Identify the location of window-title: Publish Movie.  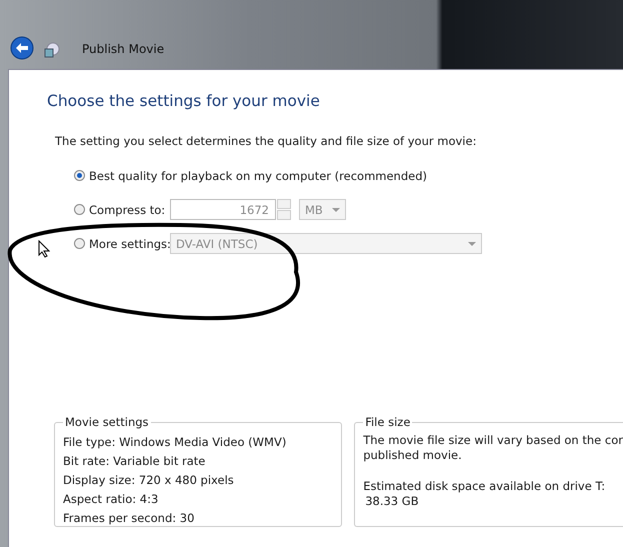
(123, 49).